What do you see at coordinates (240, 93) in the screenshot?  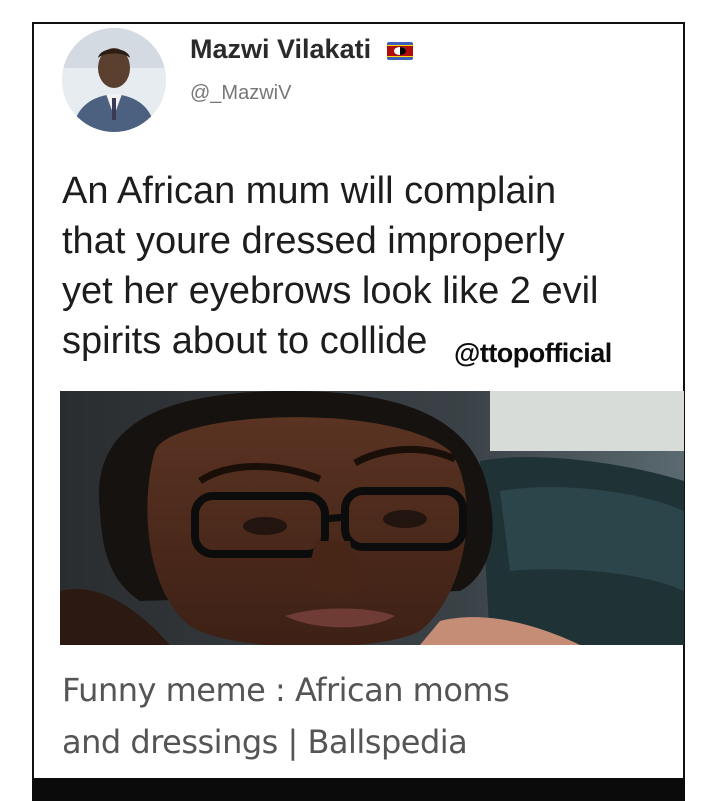 I see `handle: @_MazwiV` at bounding box center [240, 93].